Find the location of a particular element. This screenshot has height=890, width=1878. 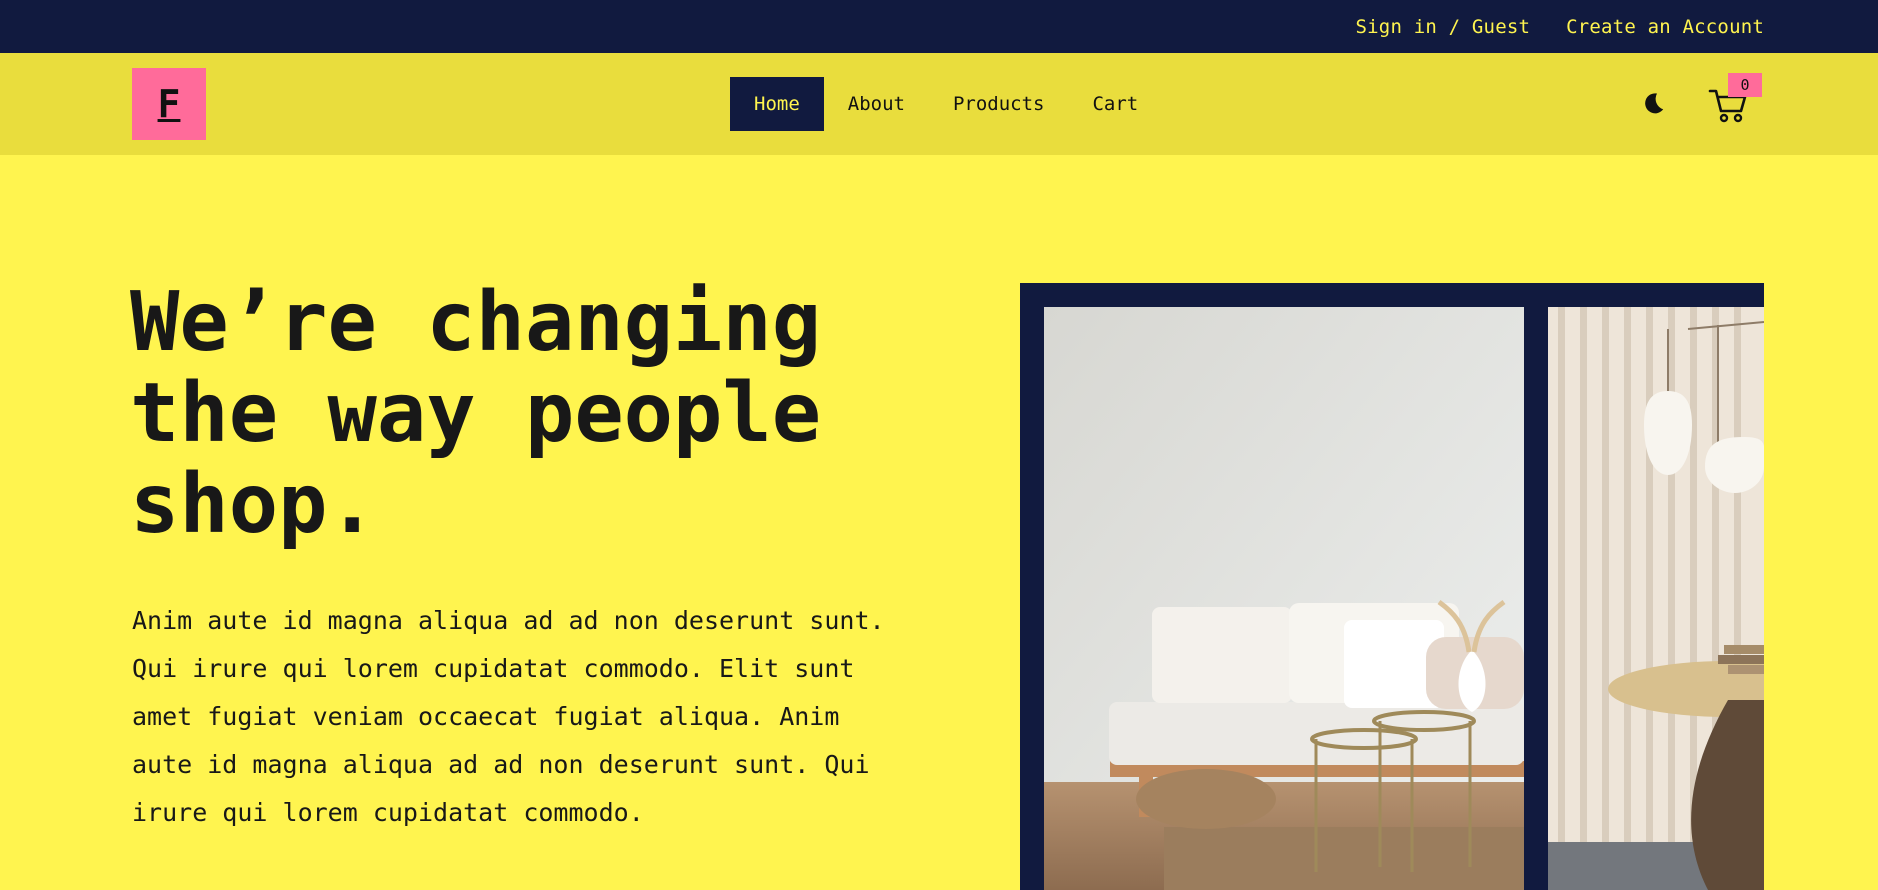

top-utility-bar: Sign in / Guest Create an Account is located at coordinates (939, 26).